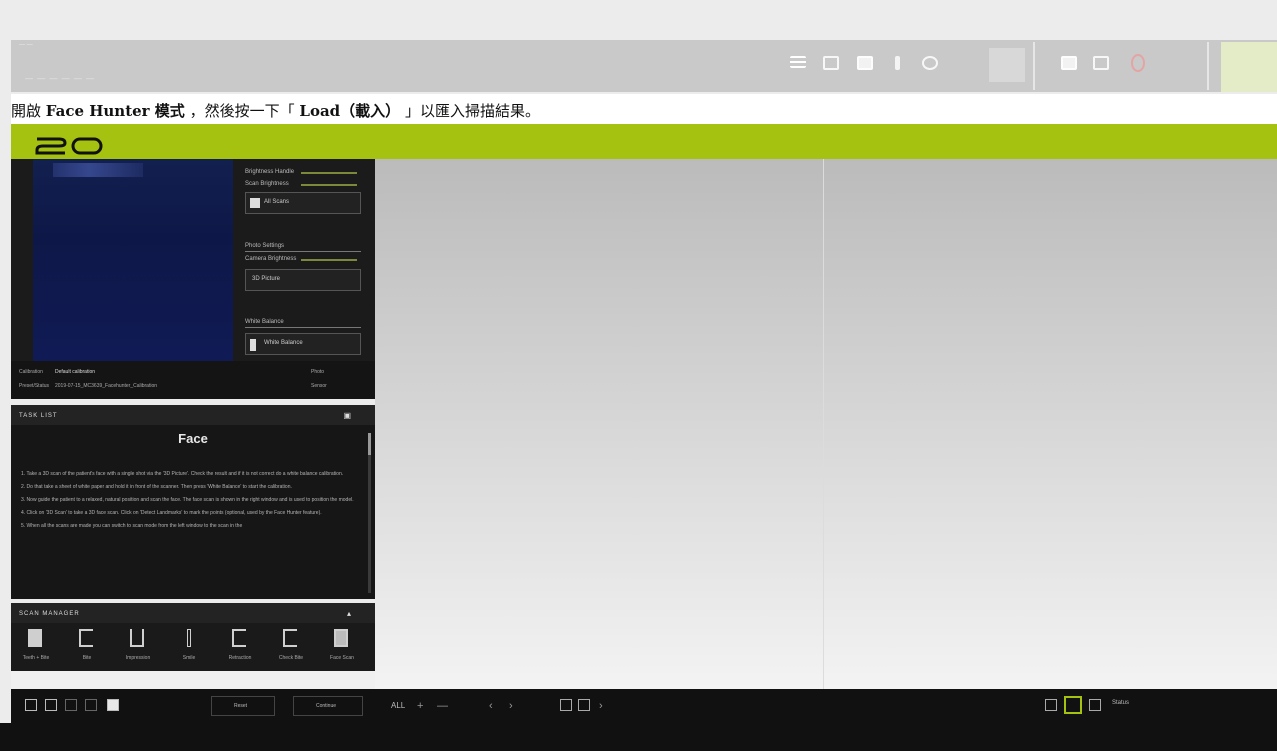 This screenshot has width=1277, height=751. What do you see at coordinates (36, 658) in the screenshot?
I see `scan-item-label: Teeth + Bite` at bounding box center [36, 658].